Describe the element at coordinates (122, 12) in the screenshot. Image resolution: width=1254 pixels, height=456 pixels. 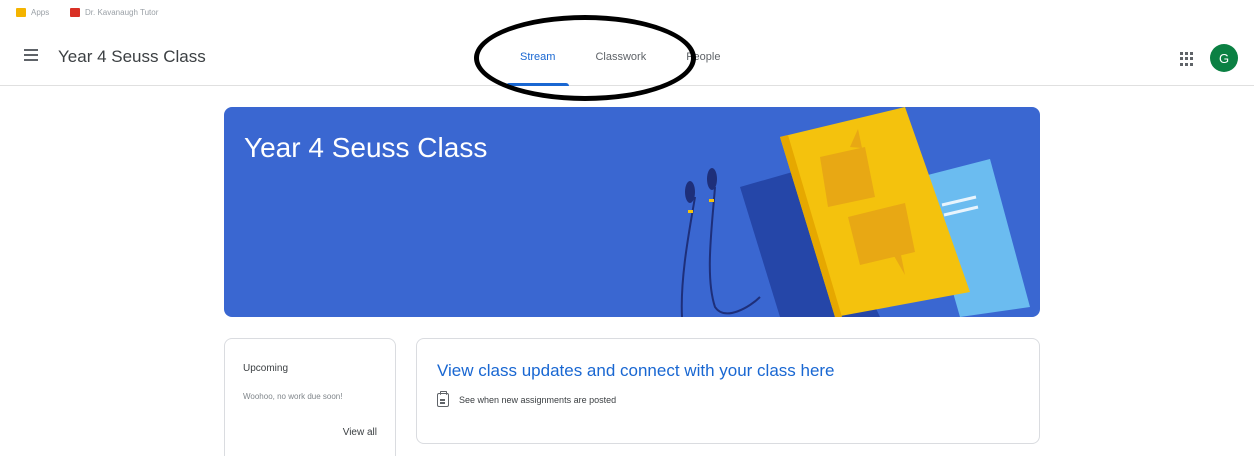
I see `bookmark-label: Dr. Kavanaugh Tutor` at that location.